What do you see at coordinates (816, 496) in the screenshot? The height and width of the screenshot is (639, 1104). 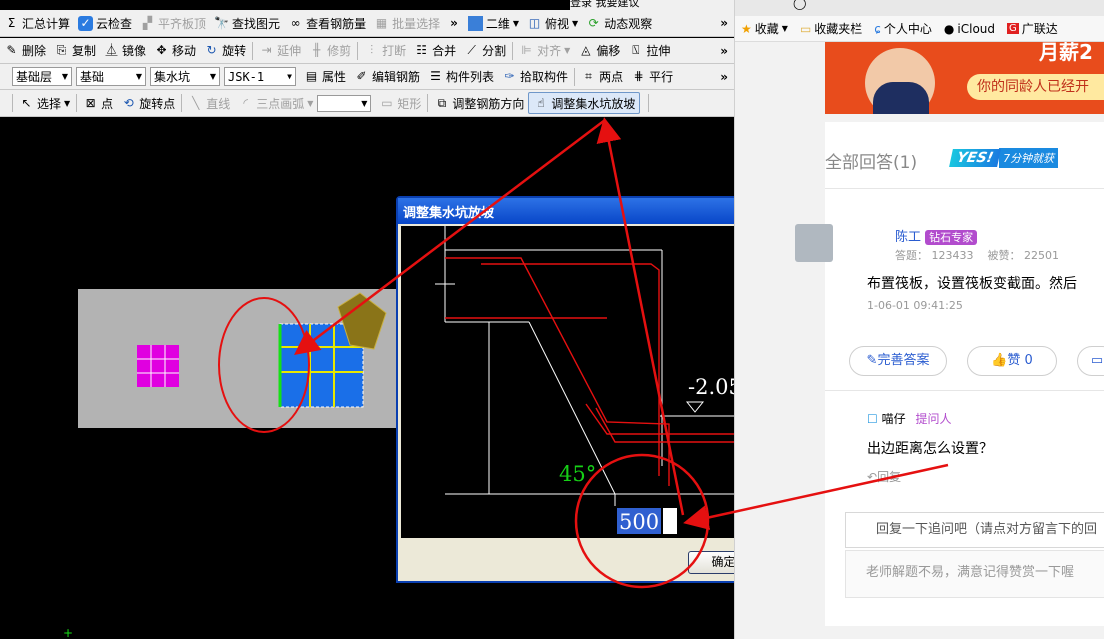 I see `annotation-arrow-to-input` at bounding box center [816, 496].